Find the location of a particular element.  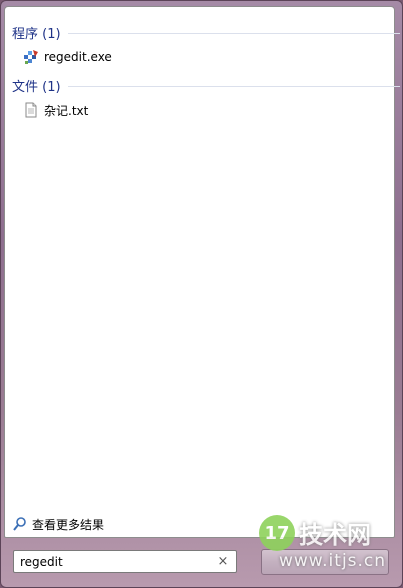

close-icon: × is located at coordinates (223, 561).